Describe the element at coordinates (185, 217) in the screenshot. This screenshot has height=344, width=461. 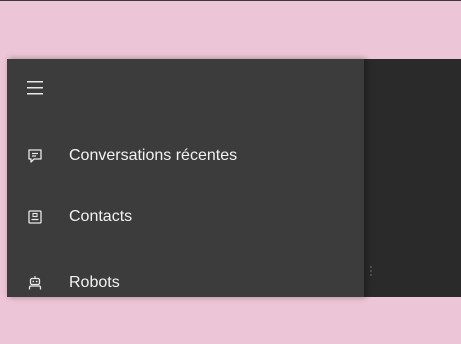
I see `nav-item-contacts: Contacts` at that location.